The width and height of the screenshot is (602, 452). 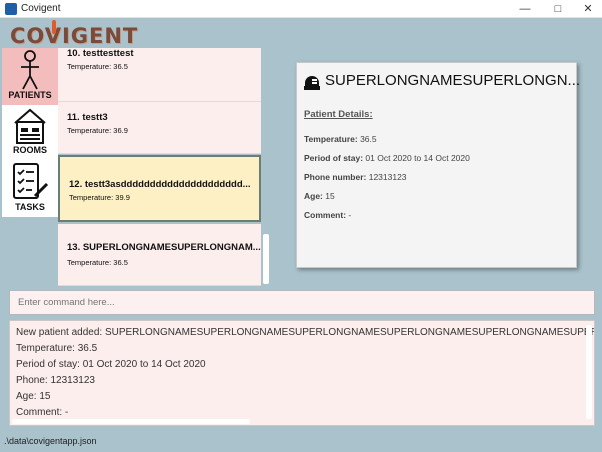 I want to click on details-age-label: Age:, so click(x=313, y=196).